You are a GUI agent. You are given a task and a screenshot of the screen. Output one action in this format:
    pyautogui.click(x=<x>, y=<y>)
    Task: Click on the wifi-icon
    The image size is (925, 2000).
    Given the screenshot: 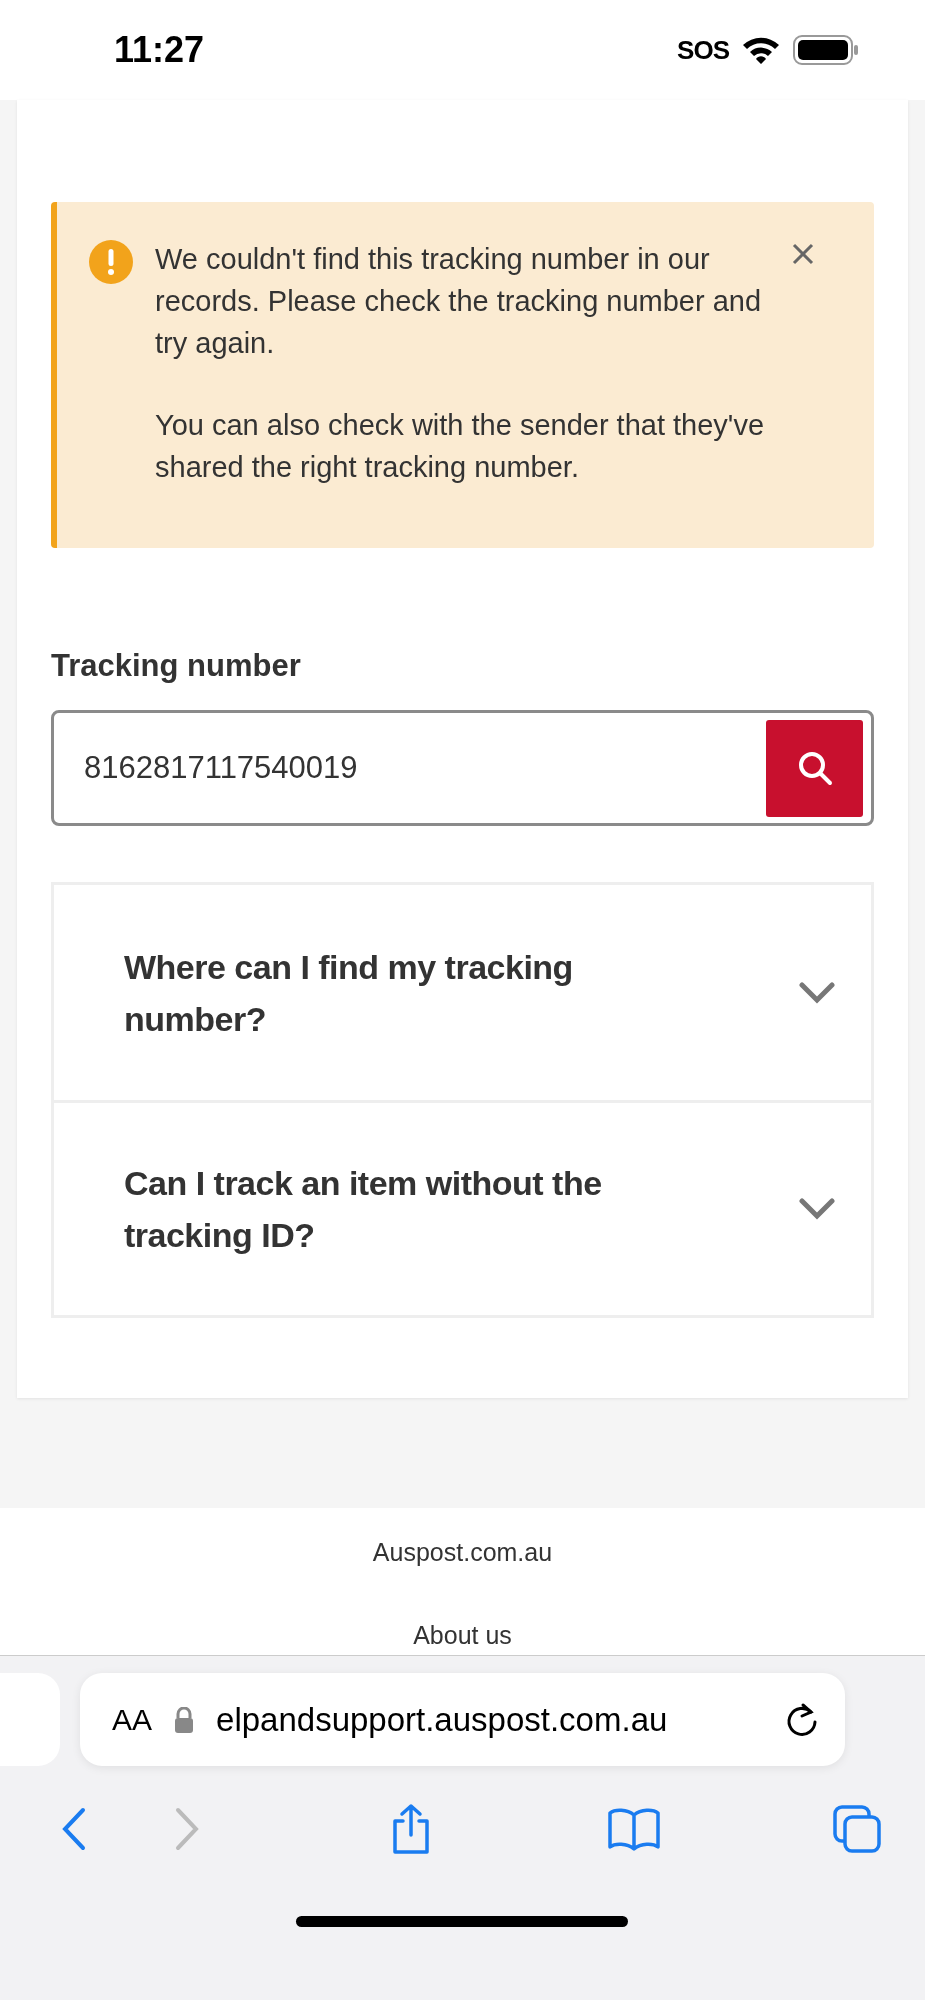 What is the action you would take?
    pyautogui.click(x=761, y=50)
    